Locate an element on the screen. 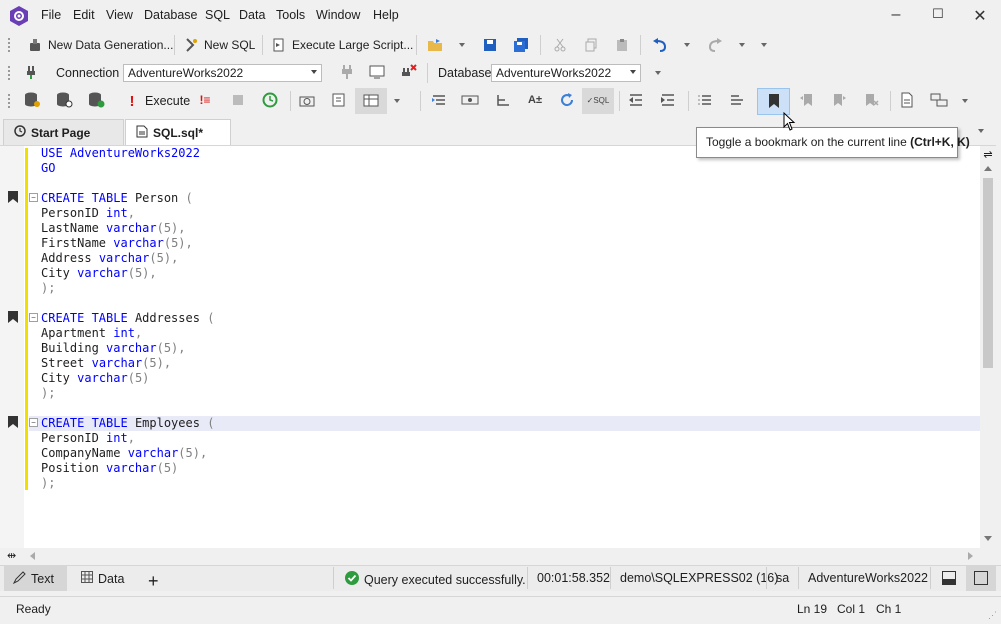 This screenshot has height=624, width=1001. code-line: FirstName varchar(5), is located at coordinates (117, 243).